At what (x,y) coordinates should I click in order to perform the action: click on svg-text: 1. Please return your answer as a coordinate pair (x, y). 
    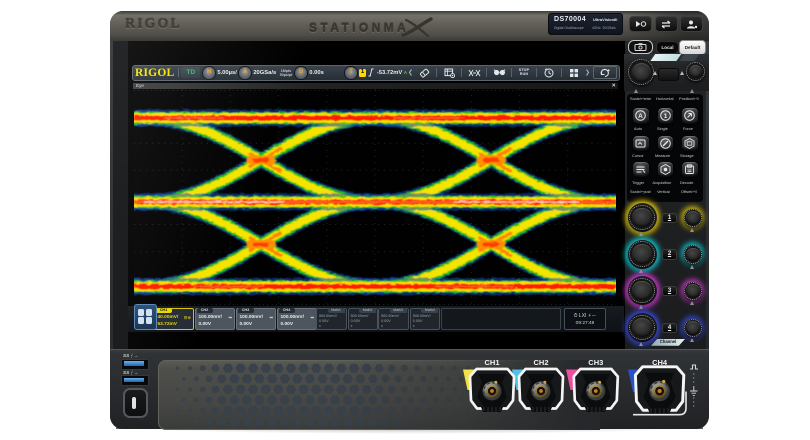
    Looking at the image, I should click on (666, 116).